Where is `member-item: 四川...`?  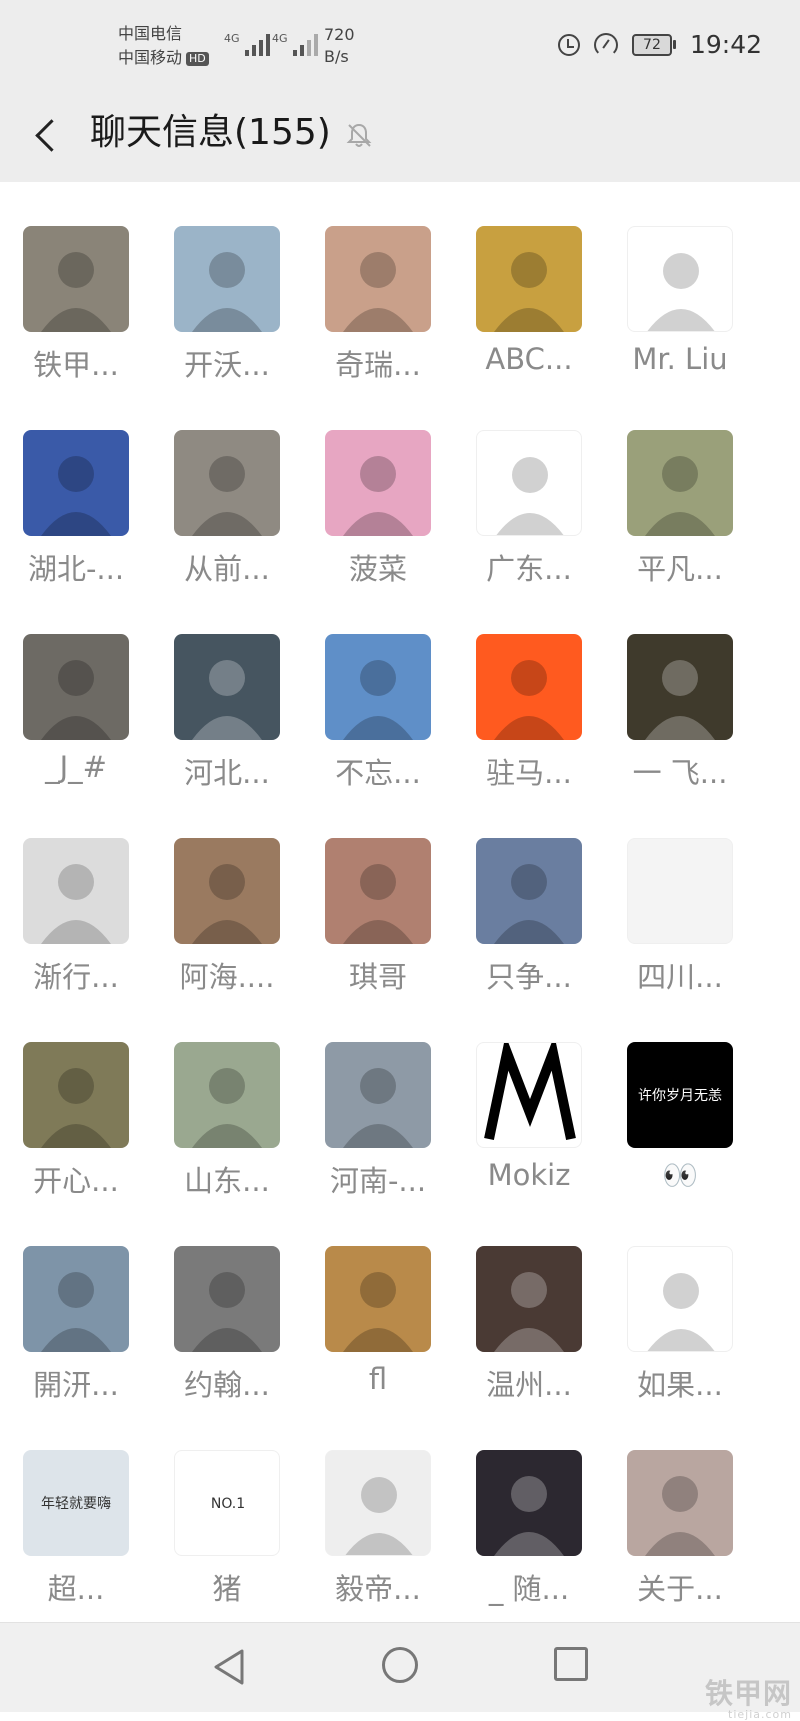 member-item: 四川... is located at coordinates (680, 894).